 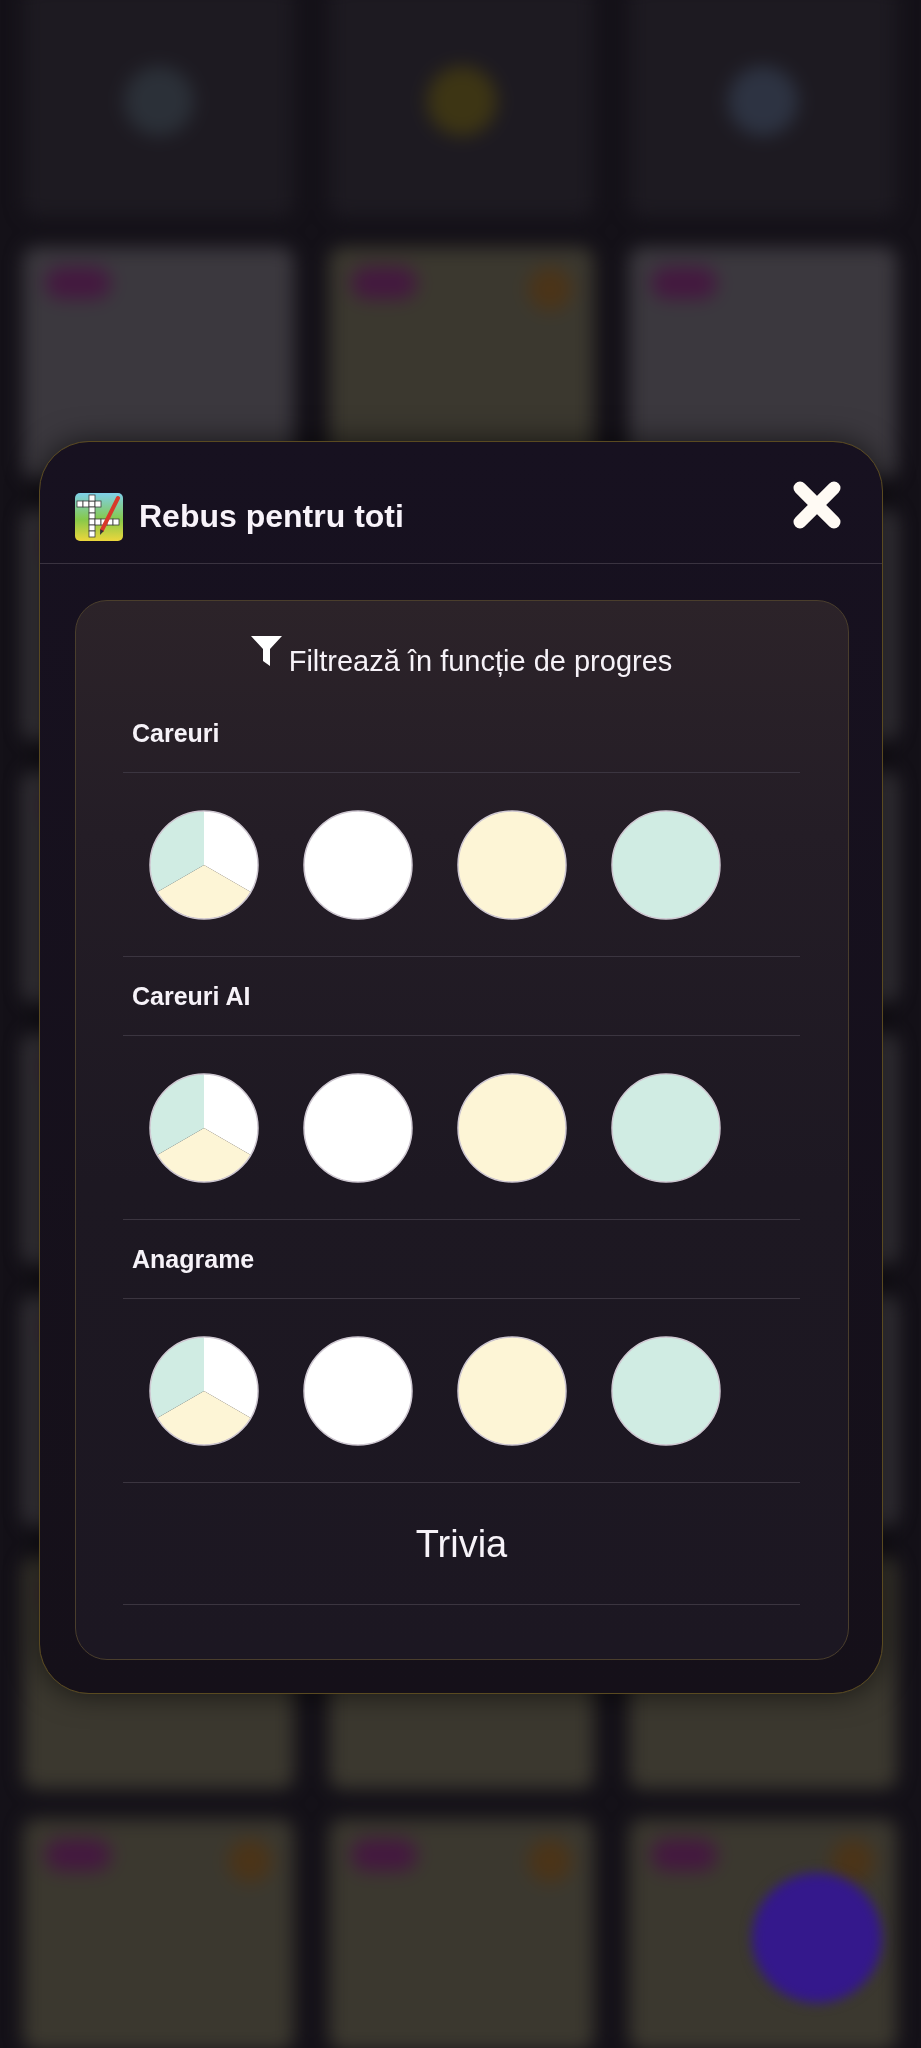 I want to click on section-label: Careuri, so click(x=176, y=733).